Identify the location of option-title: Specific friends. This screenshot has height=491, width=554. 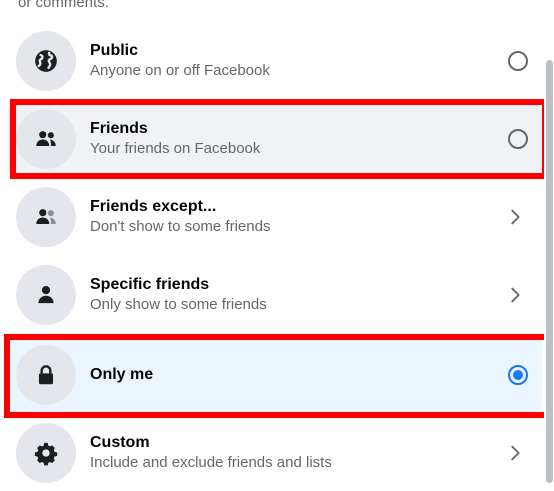
(150, 284).